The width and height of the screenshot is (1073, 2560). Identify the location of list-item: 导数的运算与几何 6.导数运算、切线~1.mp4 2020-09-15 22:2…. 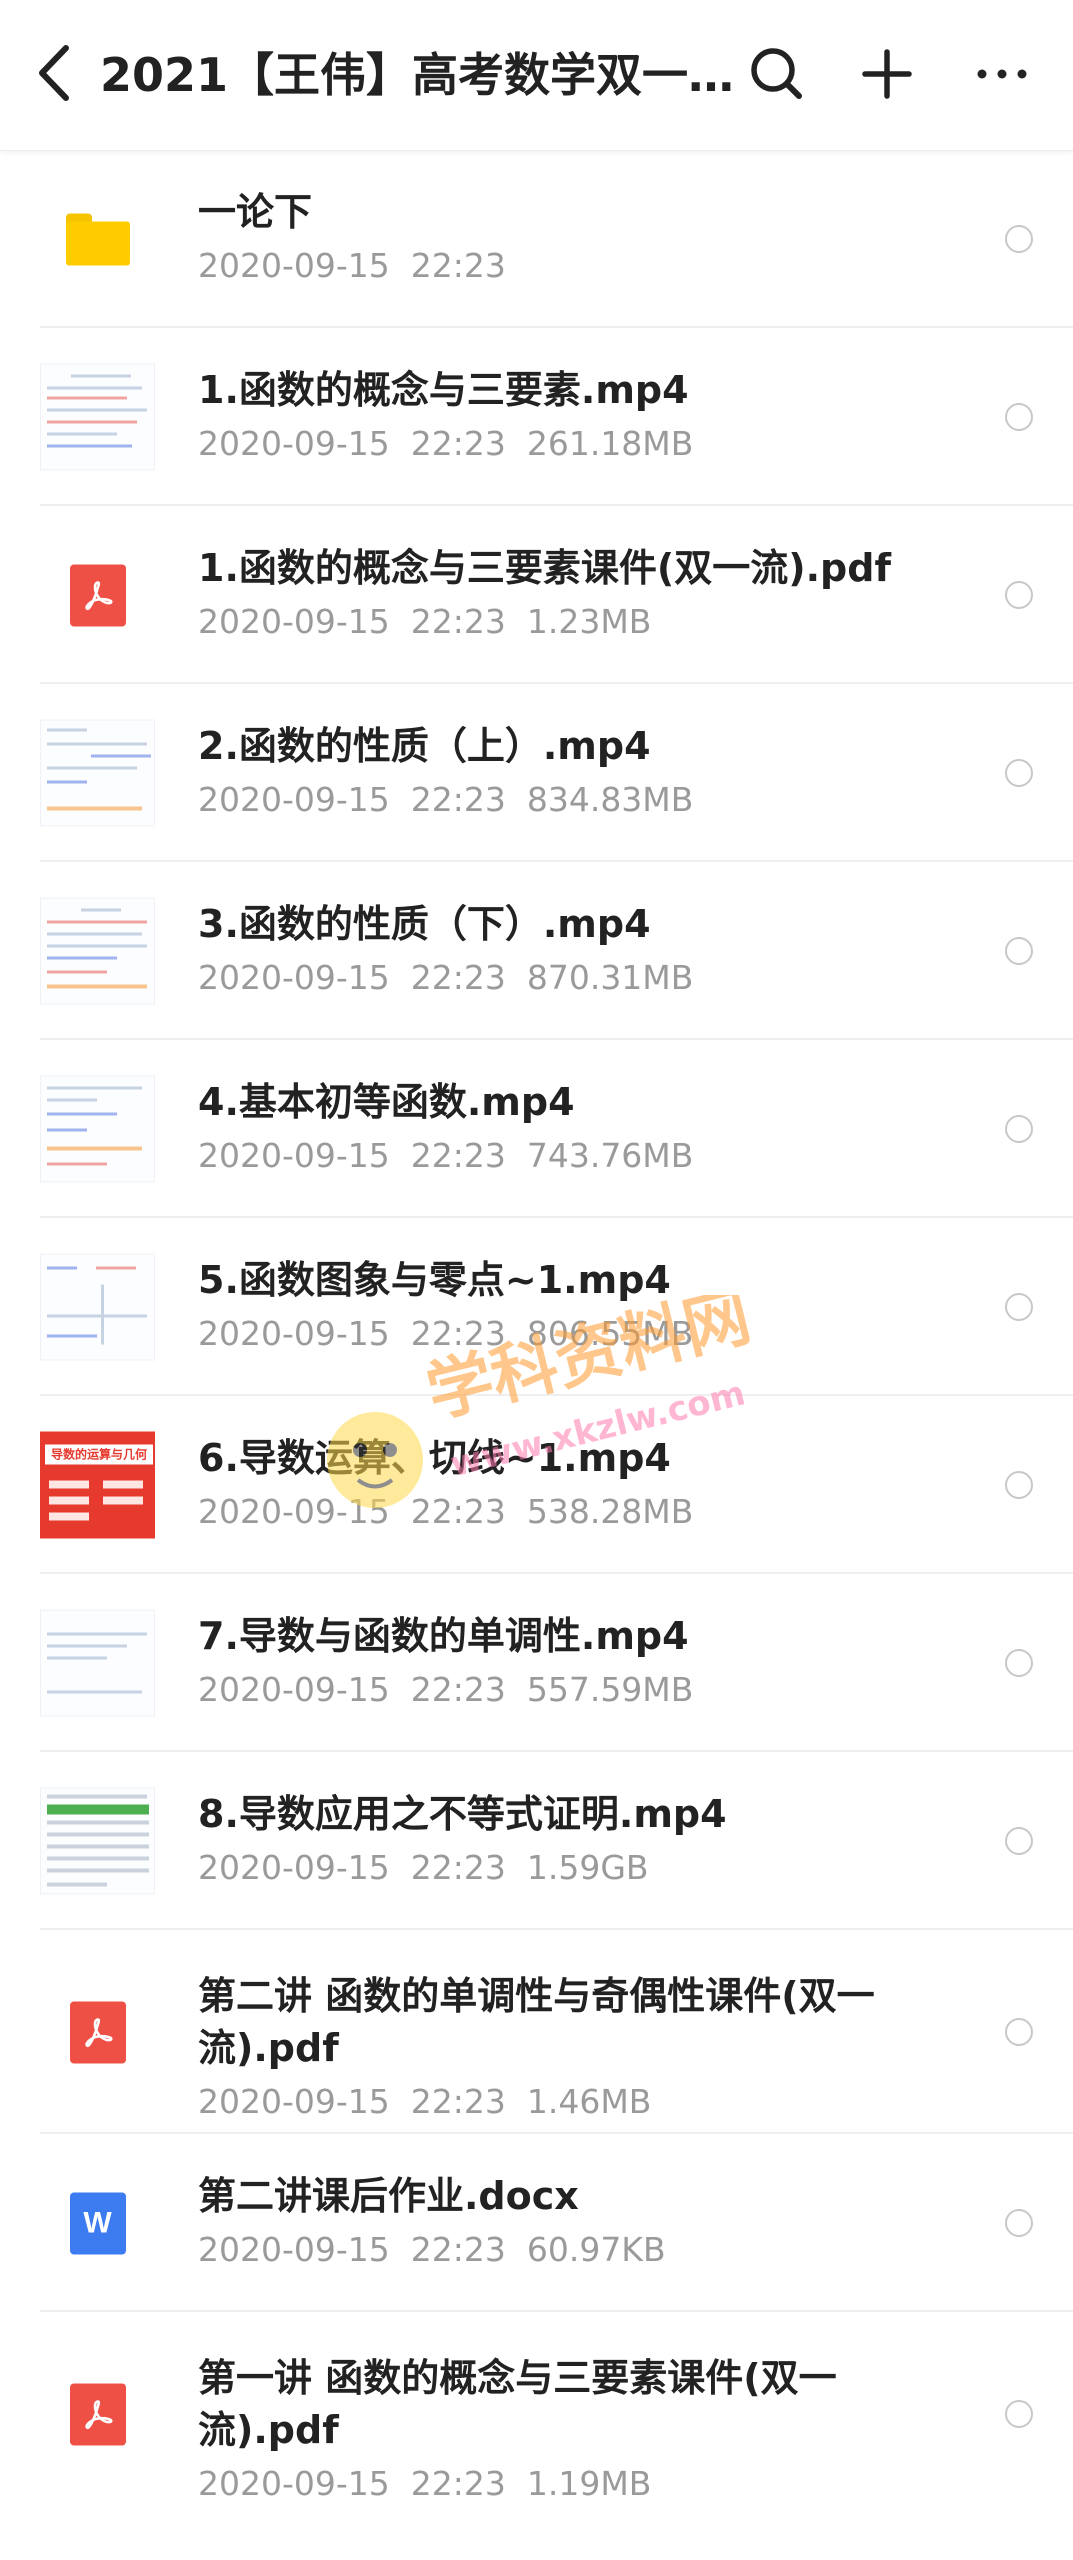
(536, 1485).